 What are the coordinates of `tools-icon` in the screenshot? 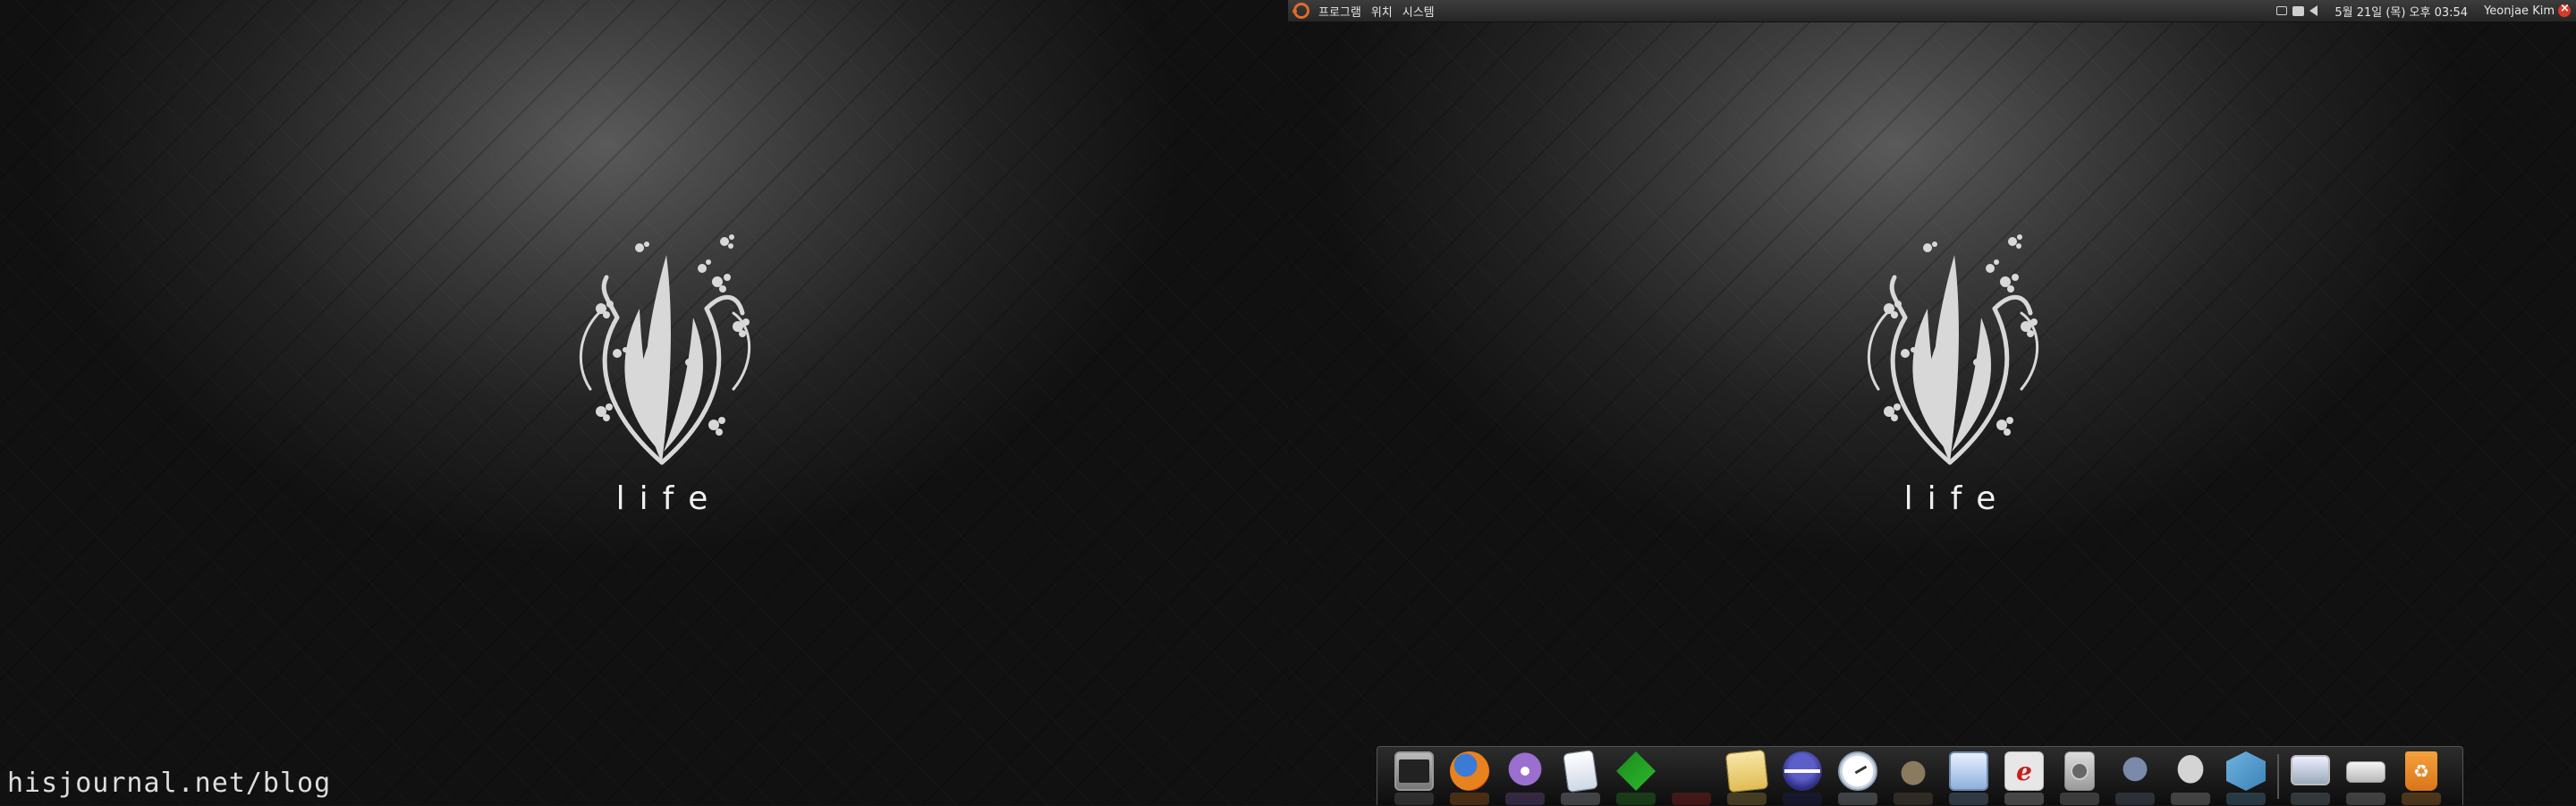 It's located at (2135, 771).